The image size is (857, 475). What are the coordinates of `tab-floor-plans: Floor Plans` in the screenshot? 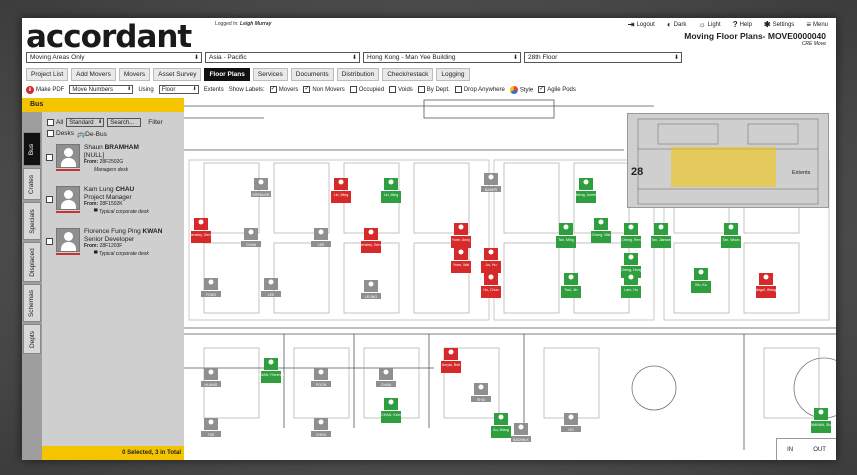 It's located at (227, 74).